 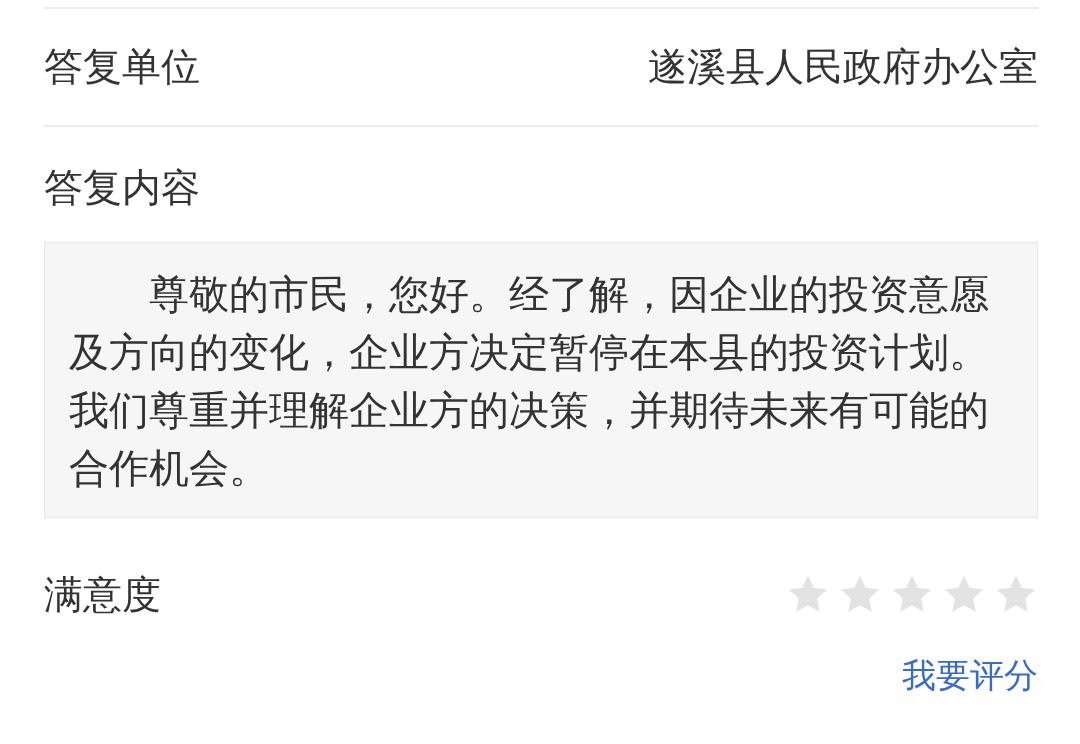 I want to click on satisfaction-label: 满意度, so click(x=102, y=594).